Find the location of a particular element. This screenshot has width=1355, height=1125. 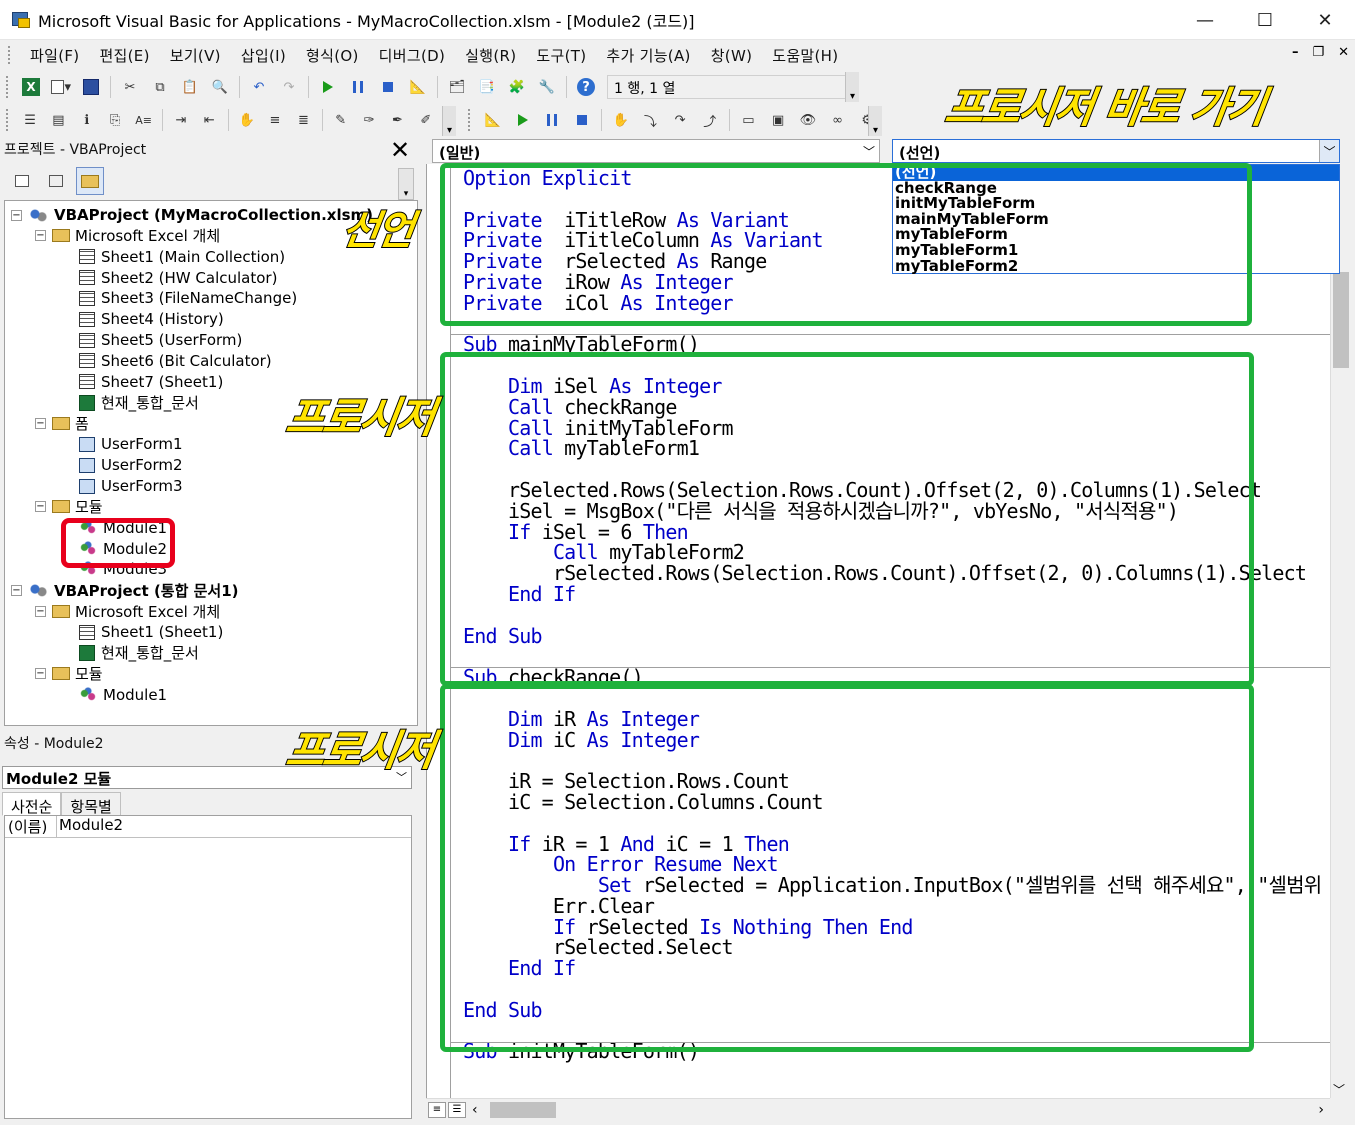

debug-breakpoint-icon: ✋ is located at coordinates (621, 120).